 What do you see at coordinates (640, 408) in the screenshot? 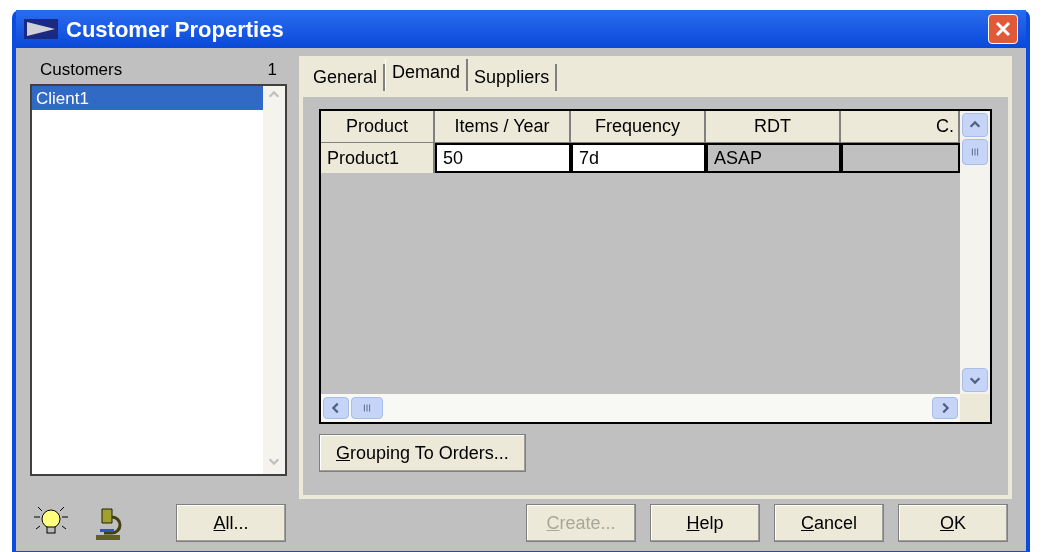
I see `horizontal-scrollbar` at bounding box center [640, 408].